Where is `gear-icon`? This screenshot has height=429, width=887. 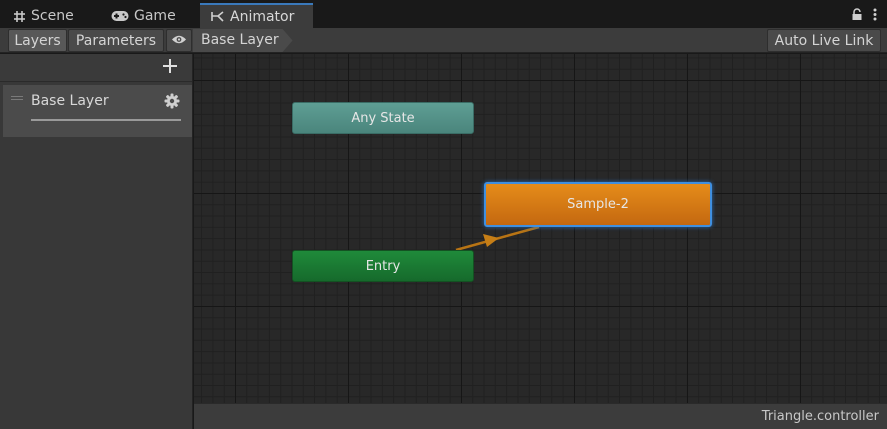
gear-icon is located at coordinates (172, 103).